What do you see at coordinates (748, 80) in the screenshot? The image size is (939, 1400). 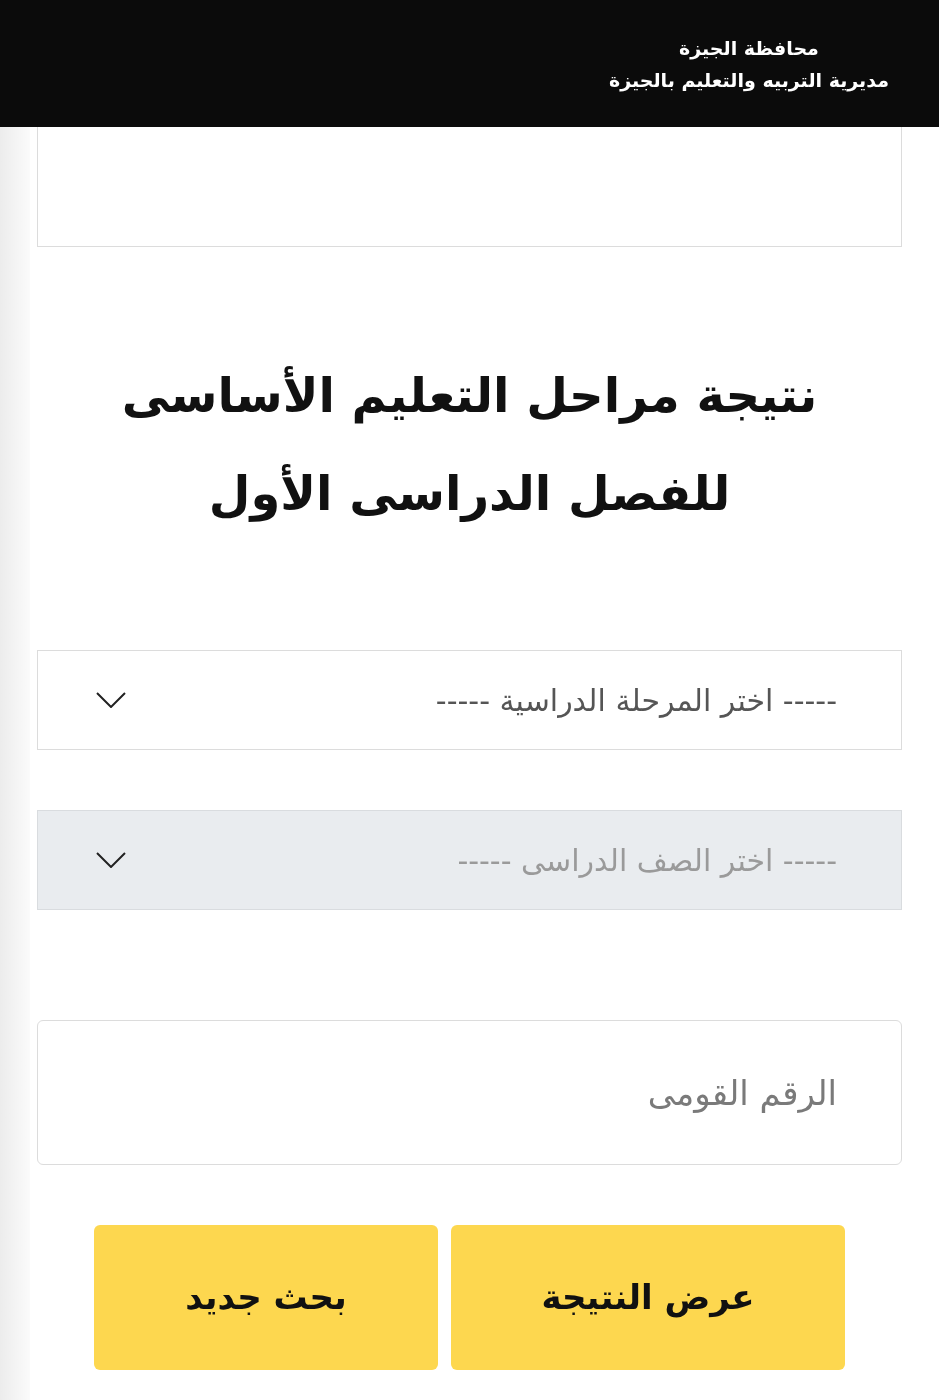 I see `header-title: مديرية التربيه والتعليم بالجيزة` at bounding box center [748, 80].